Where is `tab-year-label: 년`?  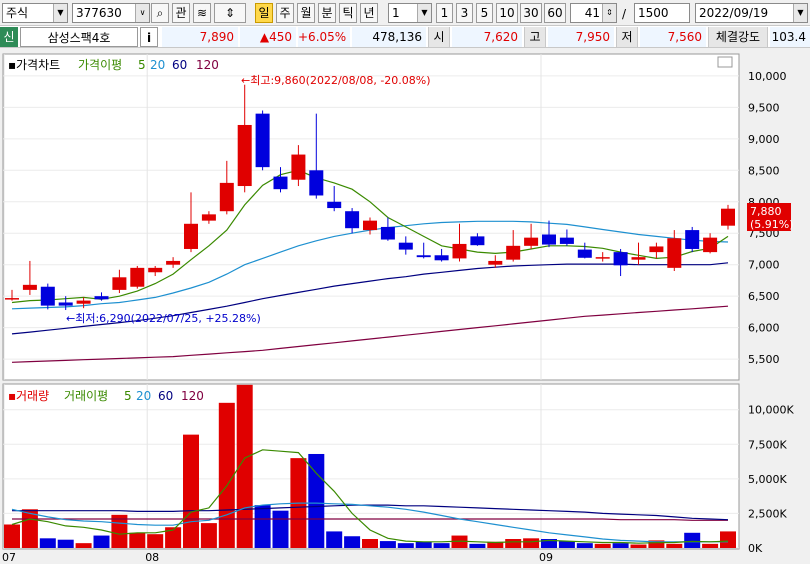 tab-year-label: 년 is located at coordinates (369, 13).